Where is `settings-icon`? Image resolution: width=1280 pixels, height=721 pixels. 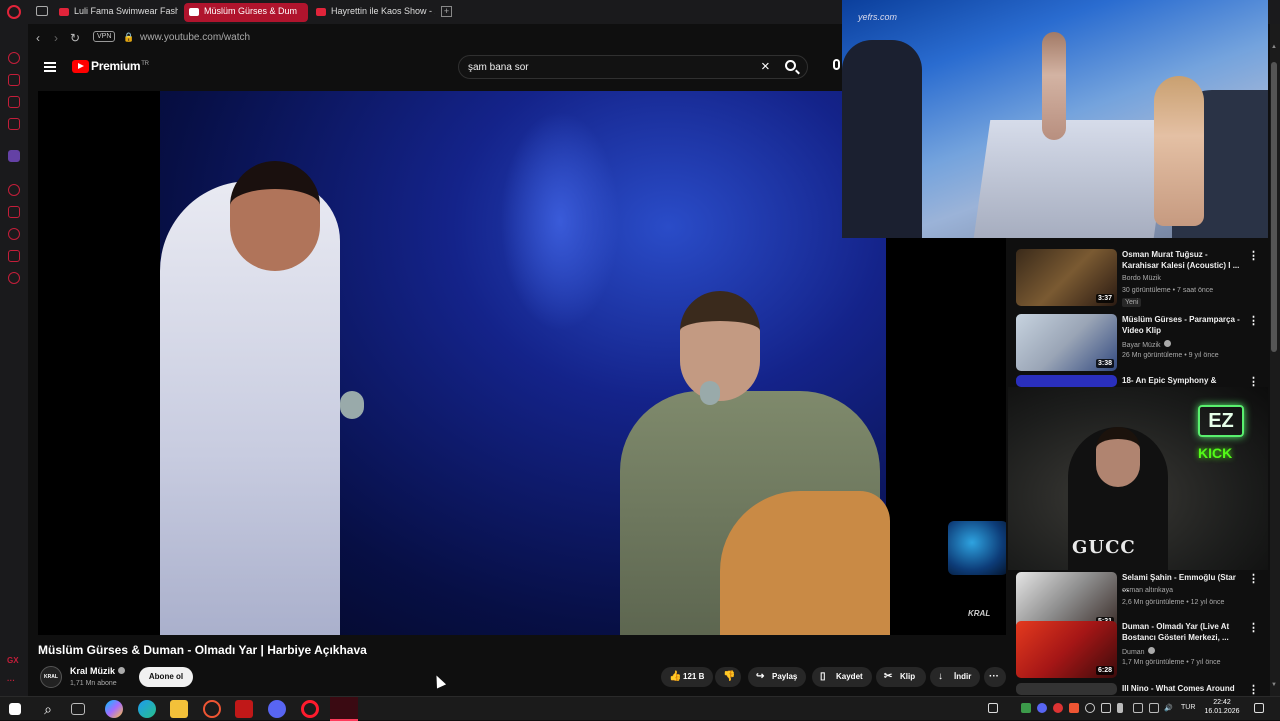 settings-icon is located at coordinates (14, 278).